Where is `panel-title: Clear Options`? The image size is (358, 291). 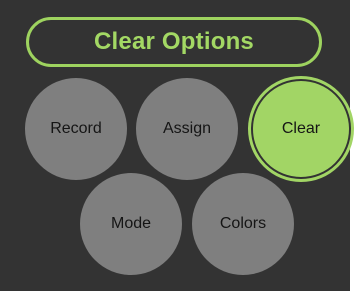 panel-title: Clear Options is located at coordinates (174, 42).